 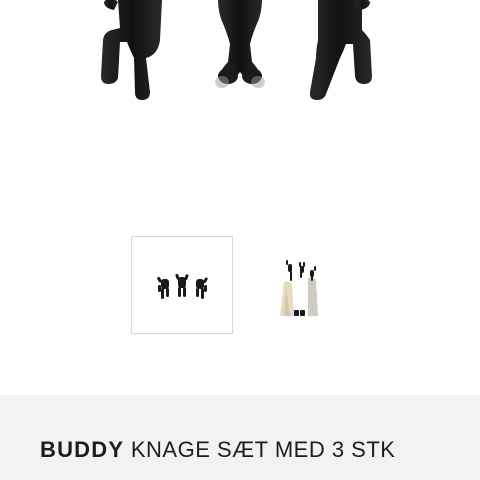 What do you see at coordinates (131, 50) in the screenshot?
I see `hook-figure-left` at bounding box center [131, 50].